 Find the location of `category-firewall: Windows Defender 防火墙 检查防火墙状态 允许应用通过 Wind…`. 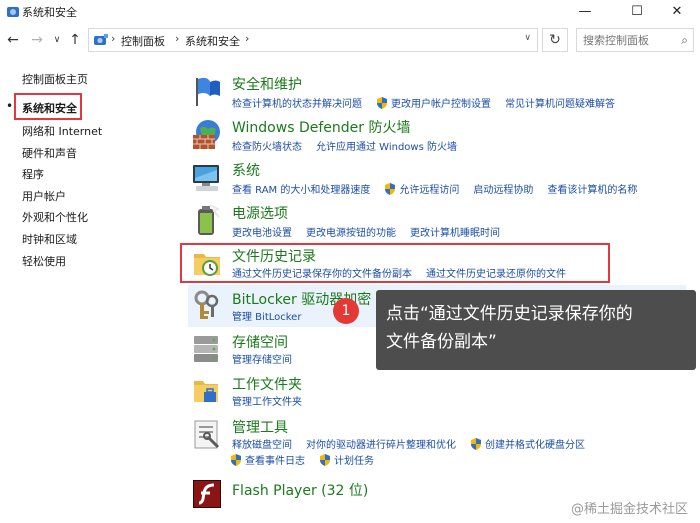

category-firewall: Windows Defender 防火墙 检查防火墙状态 允许应用通过 Wind… is located at coordinates (440, 135).